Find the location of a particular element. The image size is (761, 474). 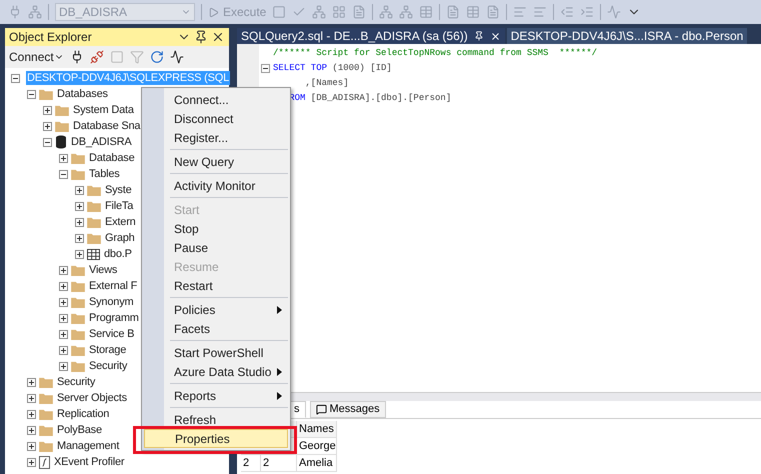

row-number-cell: 2 is located at coordinates (251, 463).